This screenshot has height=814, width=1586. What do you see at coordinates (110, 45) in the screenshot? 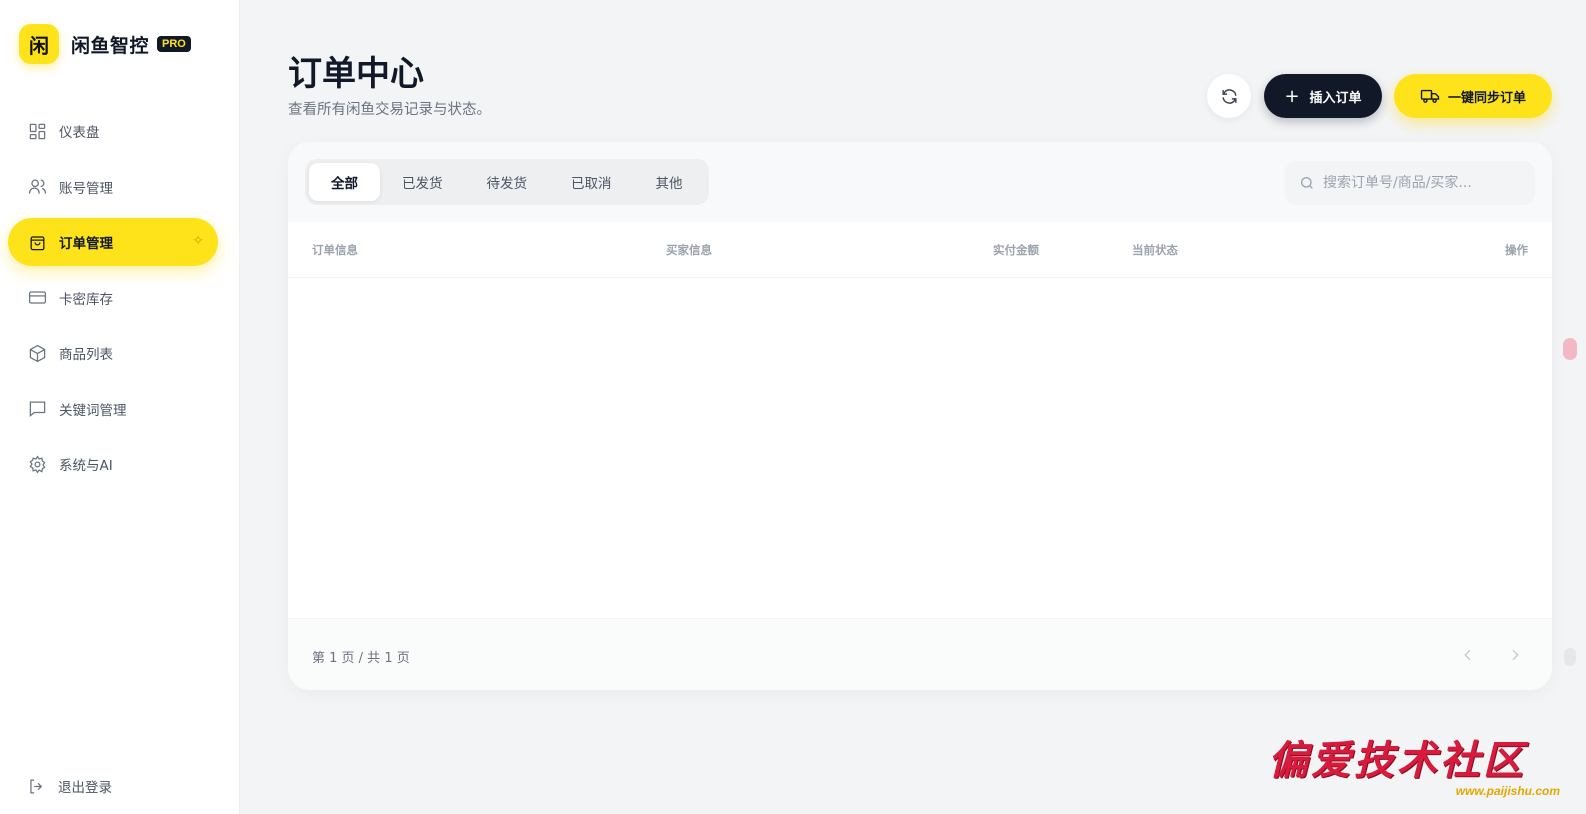
I see `brand-name: 闲鱼智控` at bounding box center [110, 45].